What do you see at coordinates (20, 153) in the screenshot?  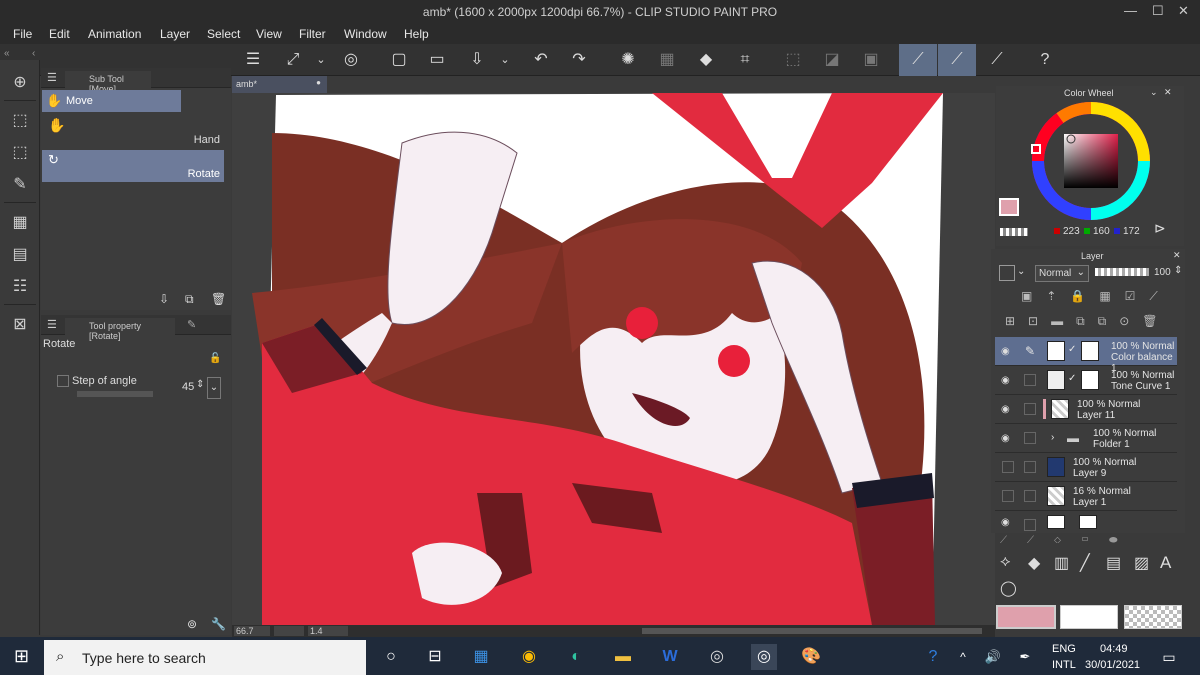 I see `auto-select-icon: ⬚` at bounding box center [20, 153].